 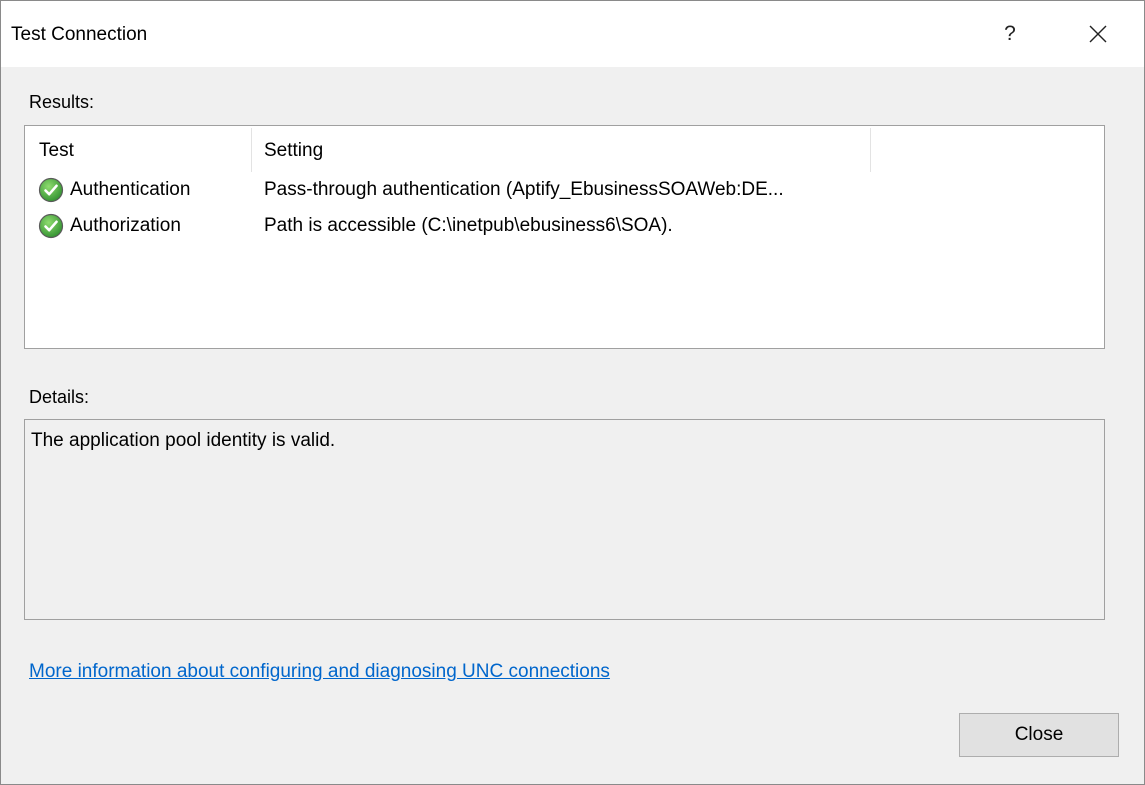 What do you see at coordinates (59, 397) in the screenshot?
I see `details-label: Details:` at bounding box center [59, 397].